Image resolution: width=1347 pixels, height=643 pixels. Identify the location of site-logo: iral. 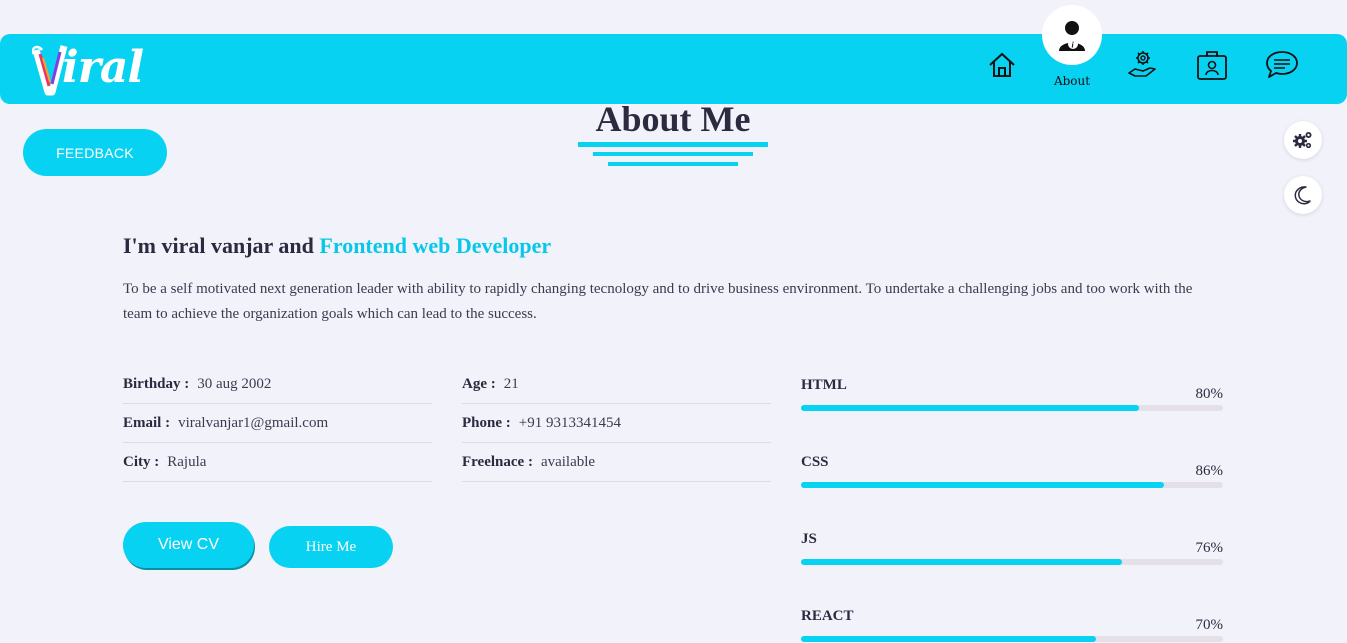
(97, 71).